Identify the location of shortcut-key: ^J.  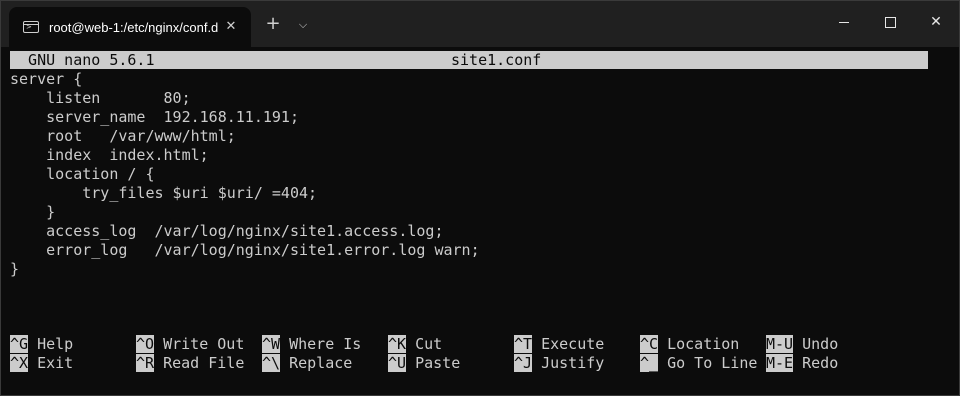
(523, 363).